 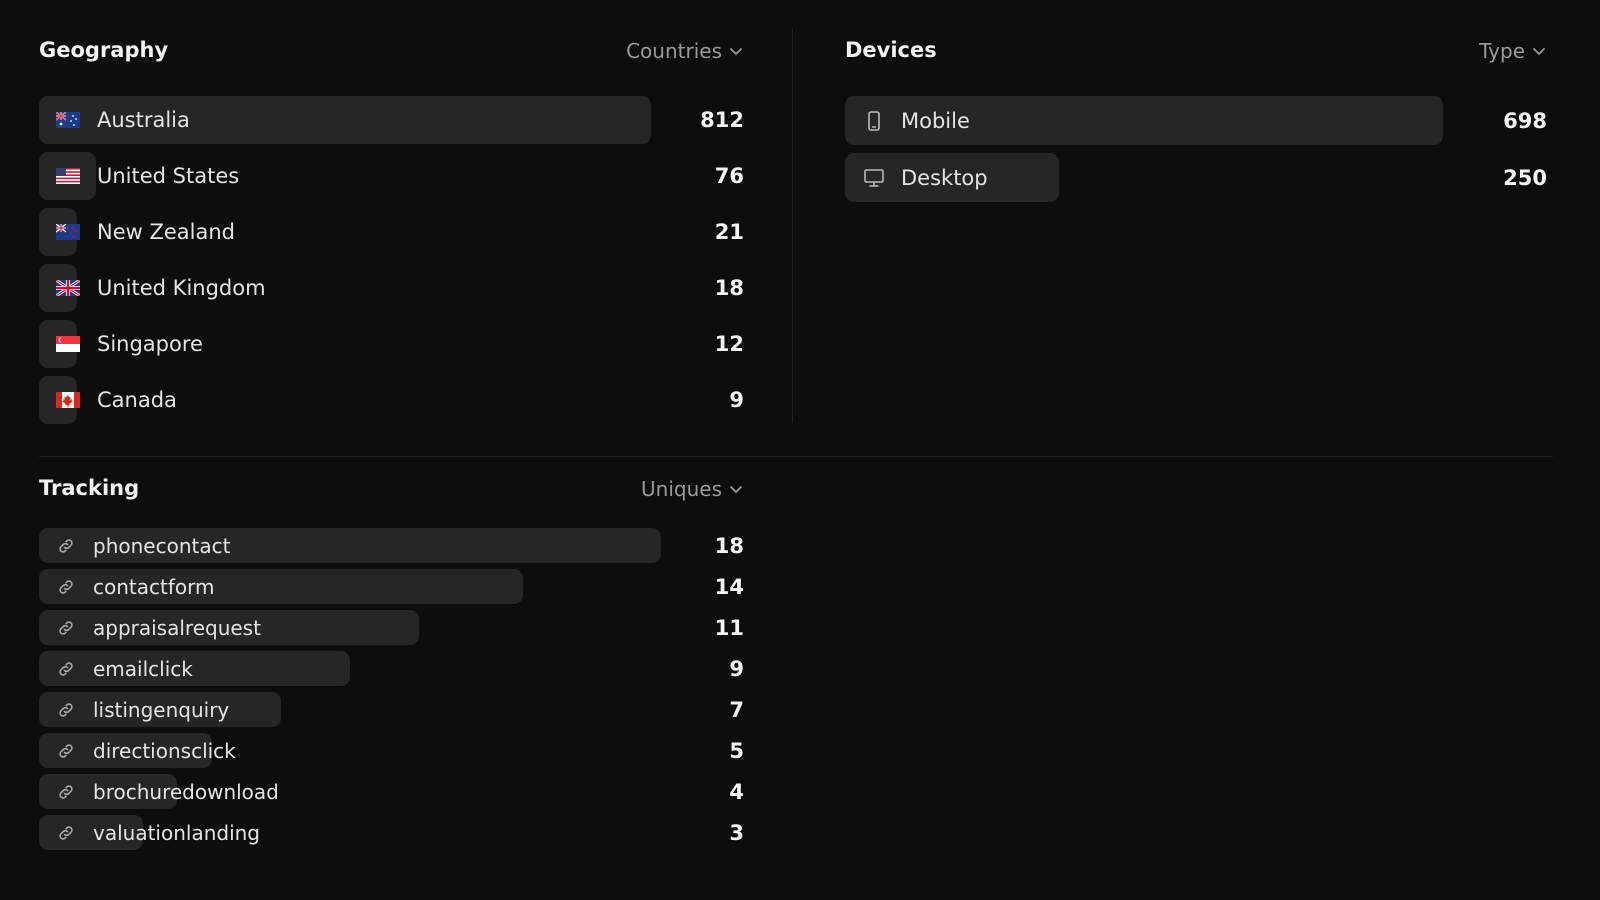 What do you see at coordinates (1525, 120) in the screenshot?
I see `devices-row-value: 698` at bounding box center [1525, 120].